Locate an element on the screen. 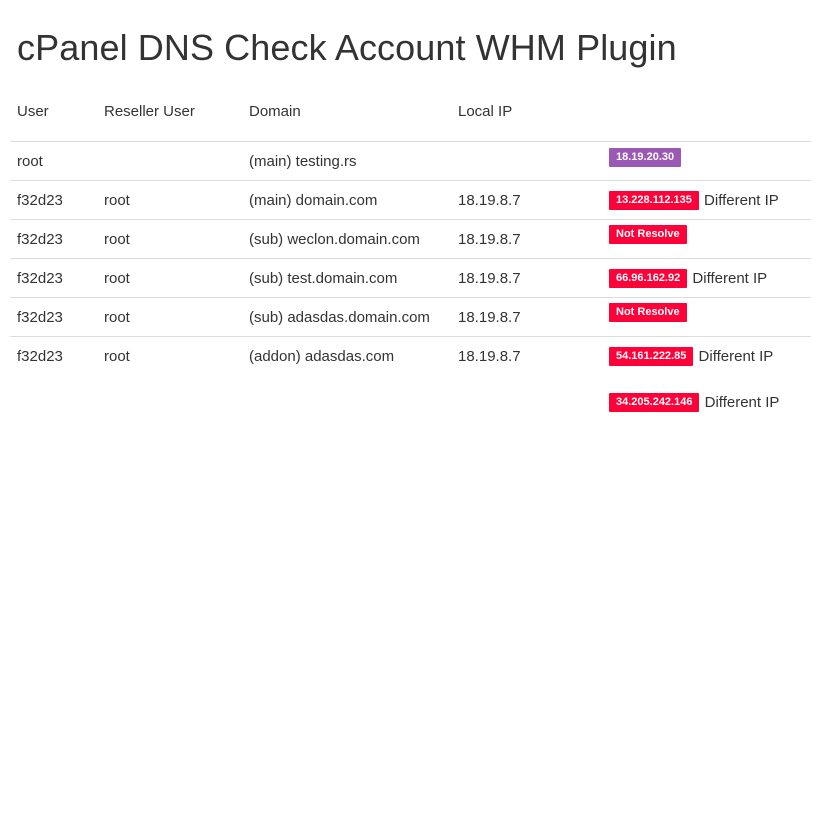  dns-status-entry: 34.205.242.146 Different IP is located at coordinates (706, 402).